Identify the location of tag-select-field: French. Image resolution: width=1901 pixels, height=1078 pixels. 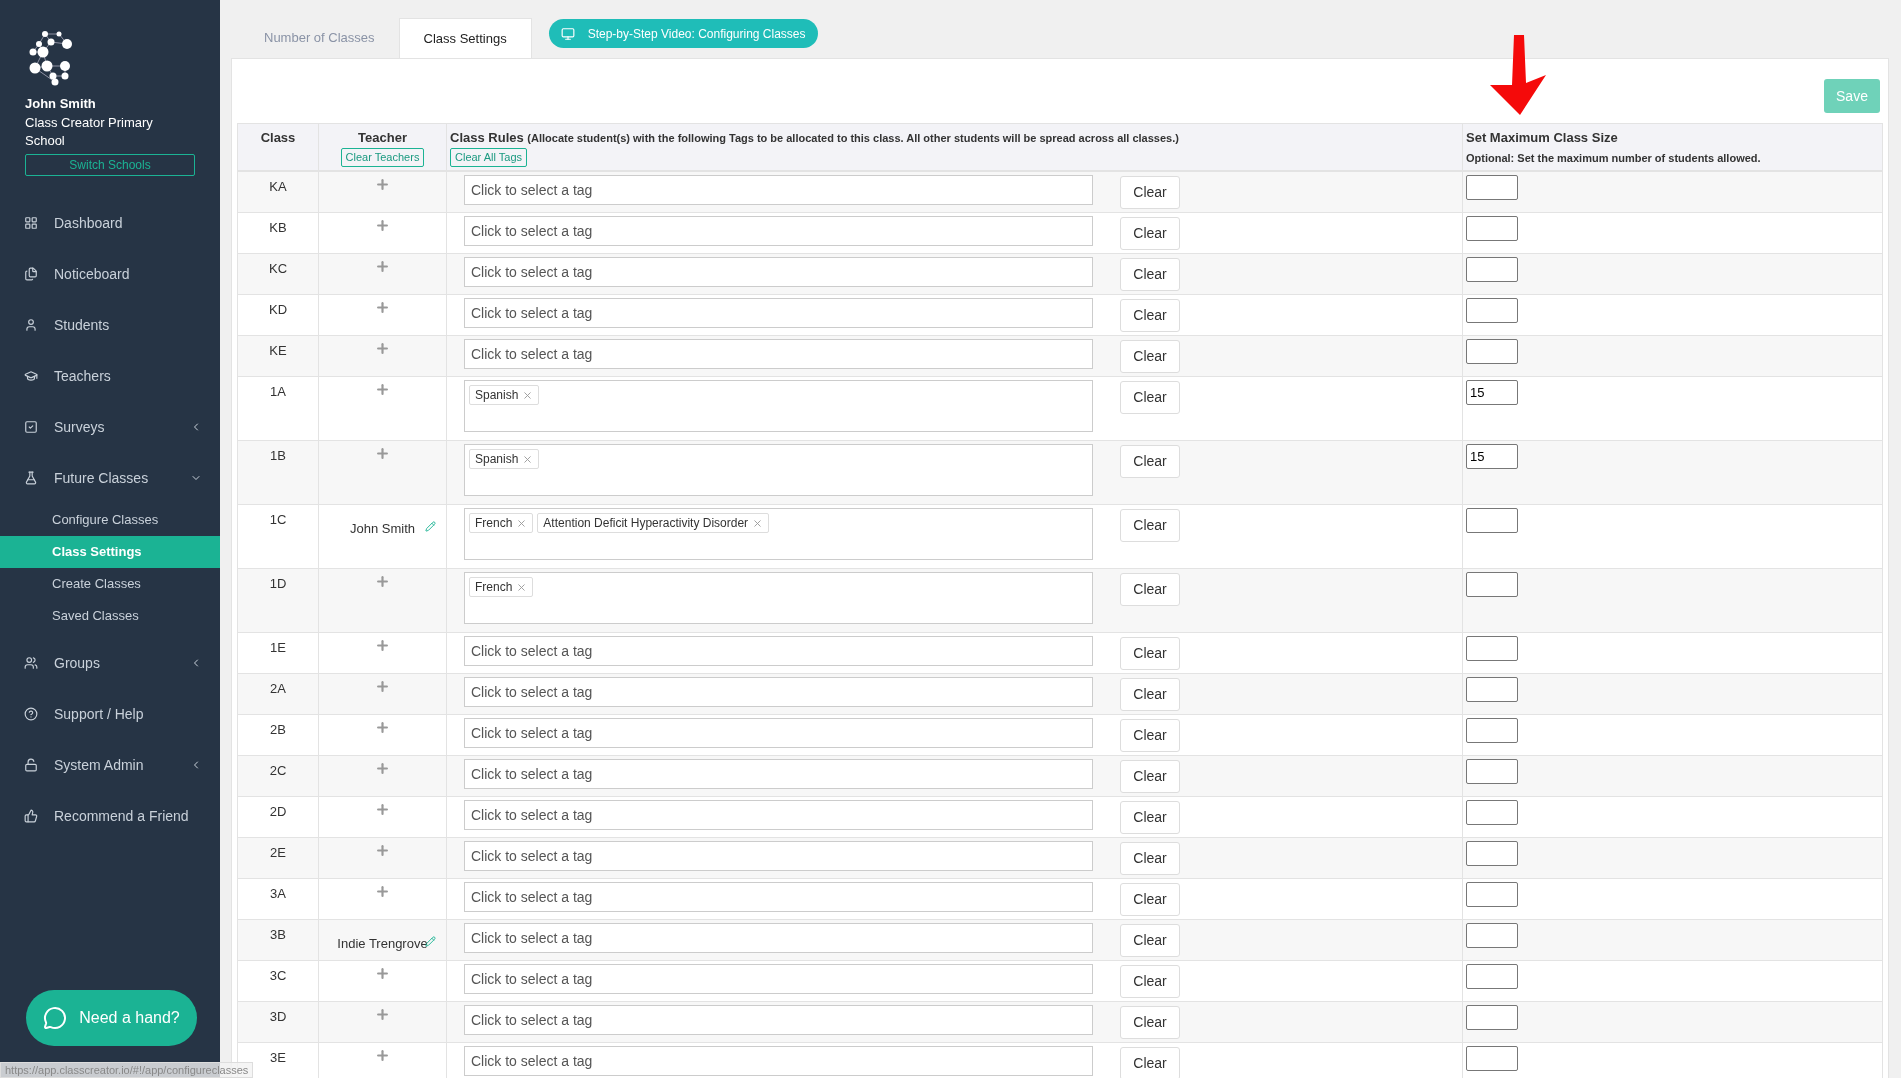
(778, 598).